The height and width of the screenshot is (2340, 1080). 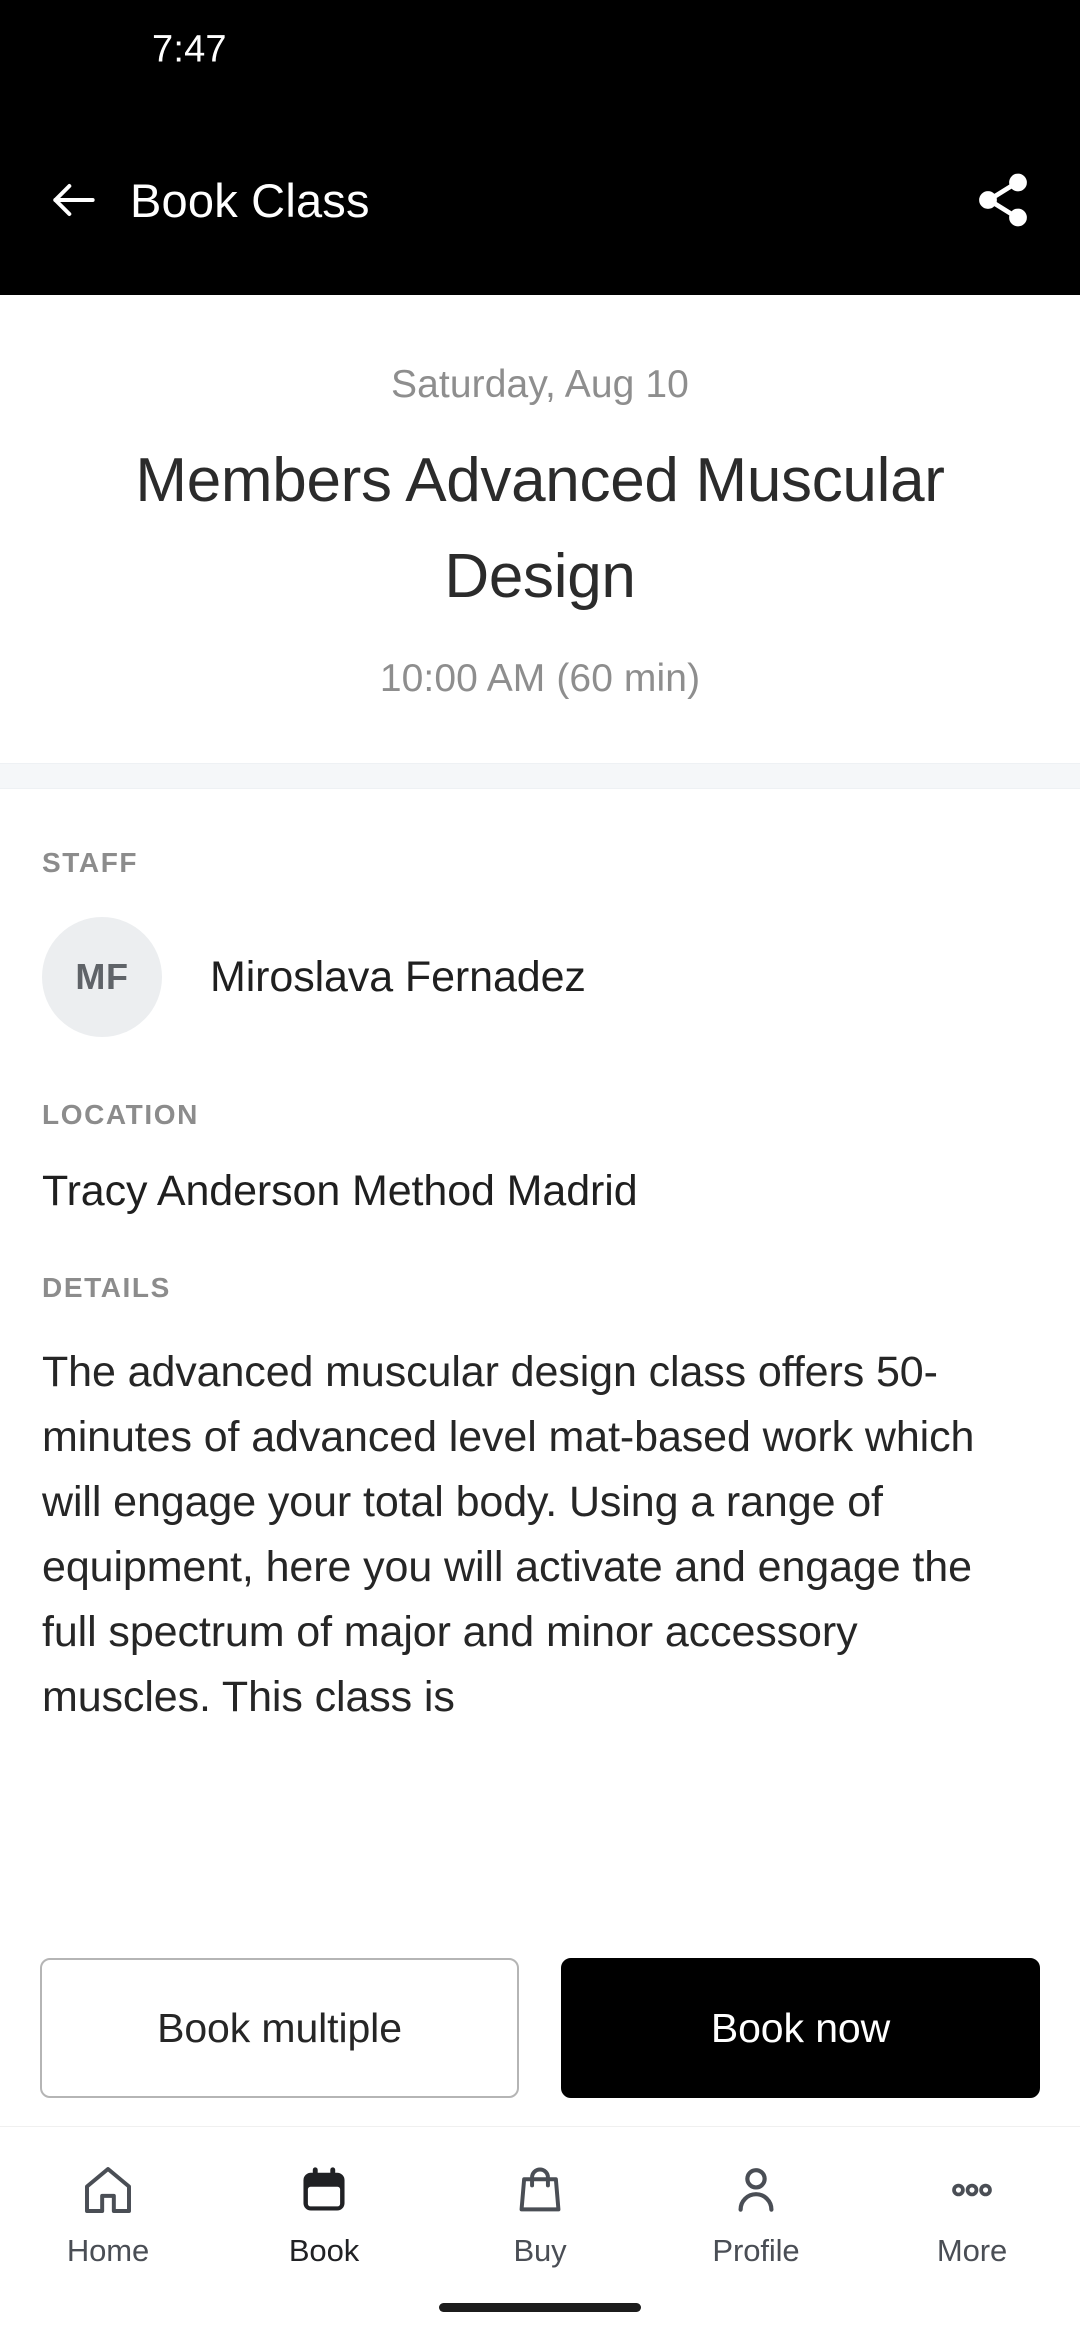 I want to click on class-time: 10:00 AM (60 min), so click(x=540, y=678).